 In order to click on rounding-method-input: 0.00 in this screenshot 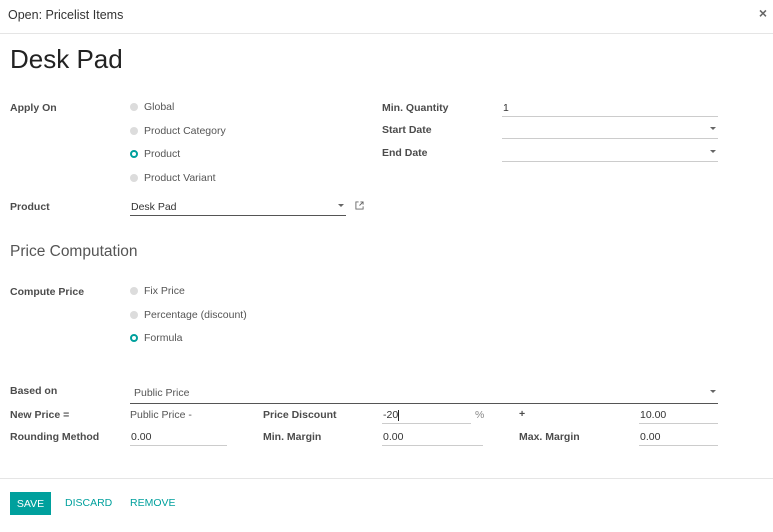, I will do `click(178, 438)`.